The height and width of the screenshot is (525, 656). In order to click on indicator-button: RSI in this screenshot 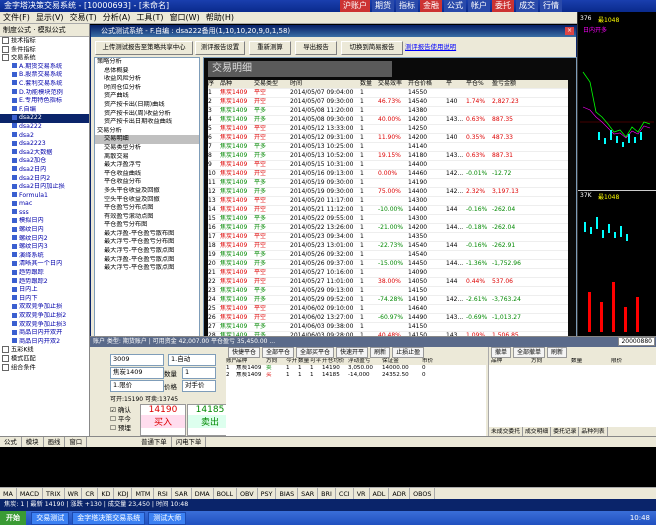, I will do `click(163, 493)`.